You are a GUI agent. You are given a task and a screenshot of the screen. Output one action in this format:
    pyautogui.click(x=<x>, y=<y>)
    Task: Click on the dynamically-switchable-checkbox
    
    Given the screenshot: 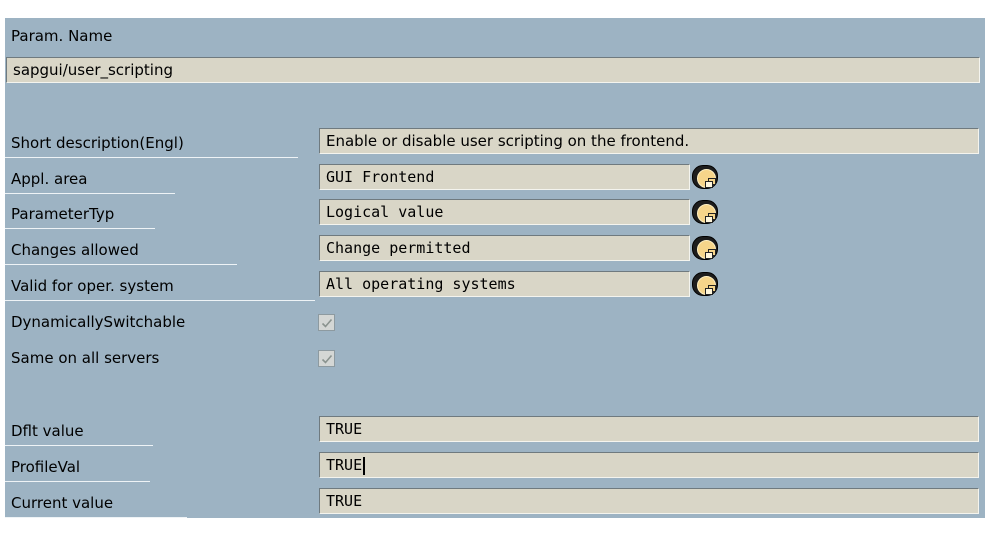 What is the action you would take?
    pyautogui.click(x=326, y=322)
    